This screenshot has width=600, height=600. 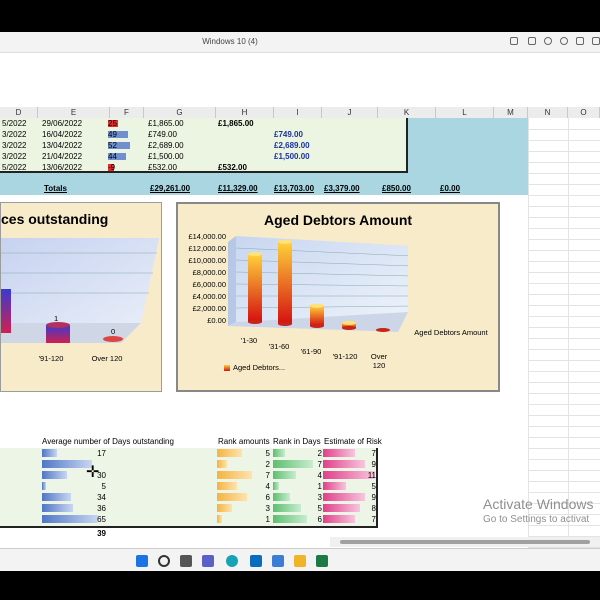 I want to click on totals-label: Totals, so click(x=55, y=188).